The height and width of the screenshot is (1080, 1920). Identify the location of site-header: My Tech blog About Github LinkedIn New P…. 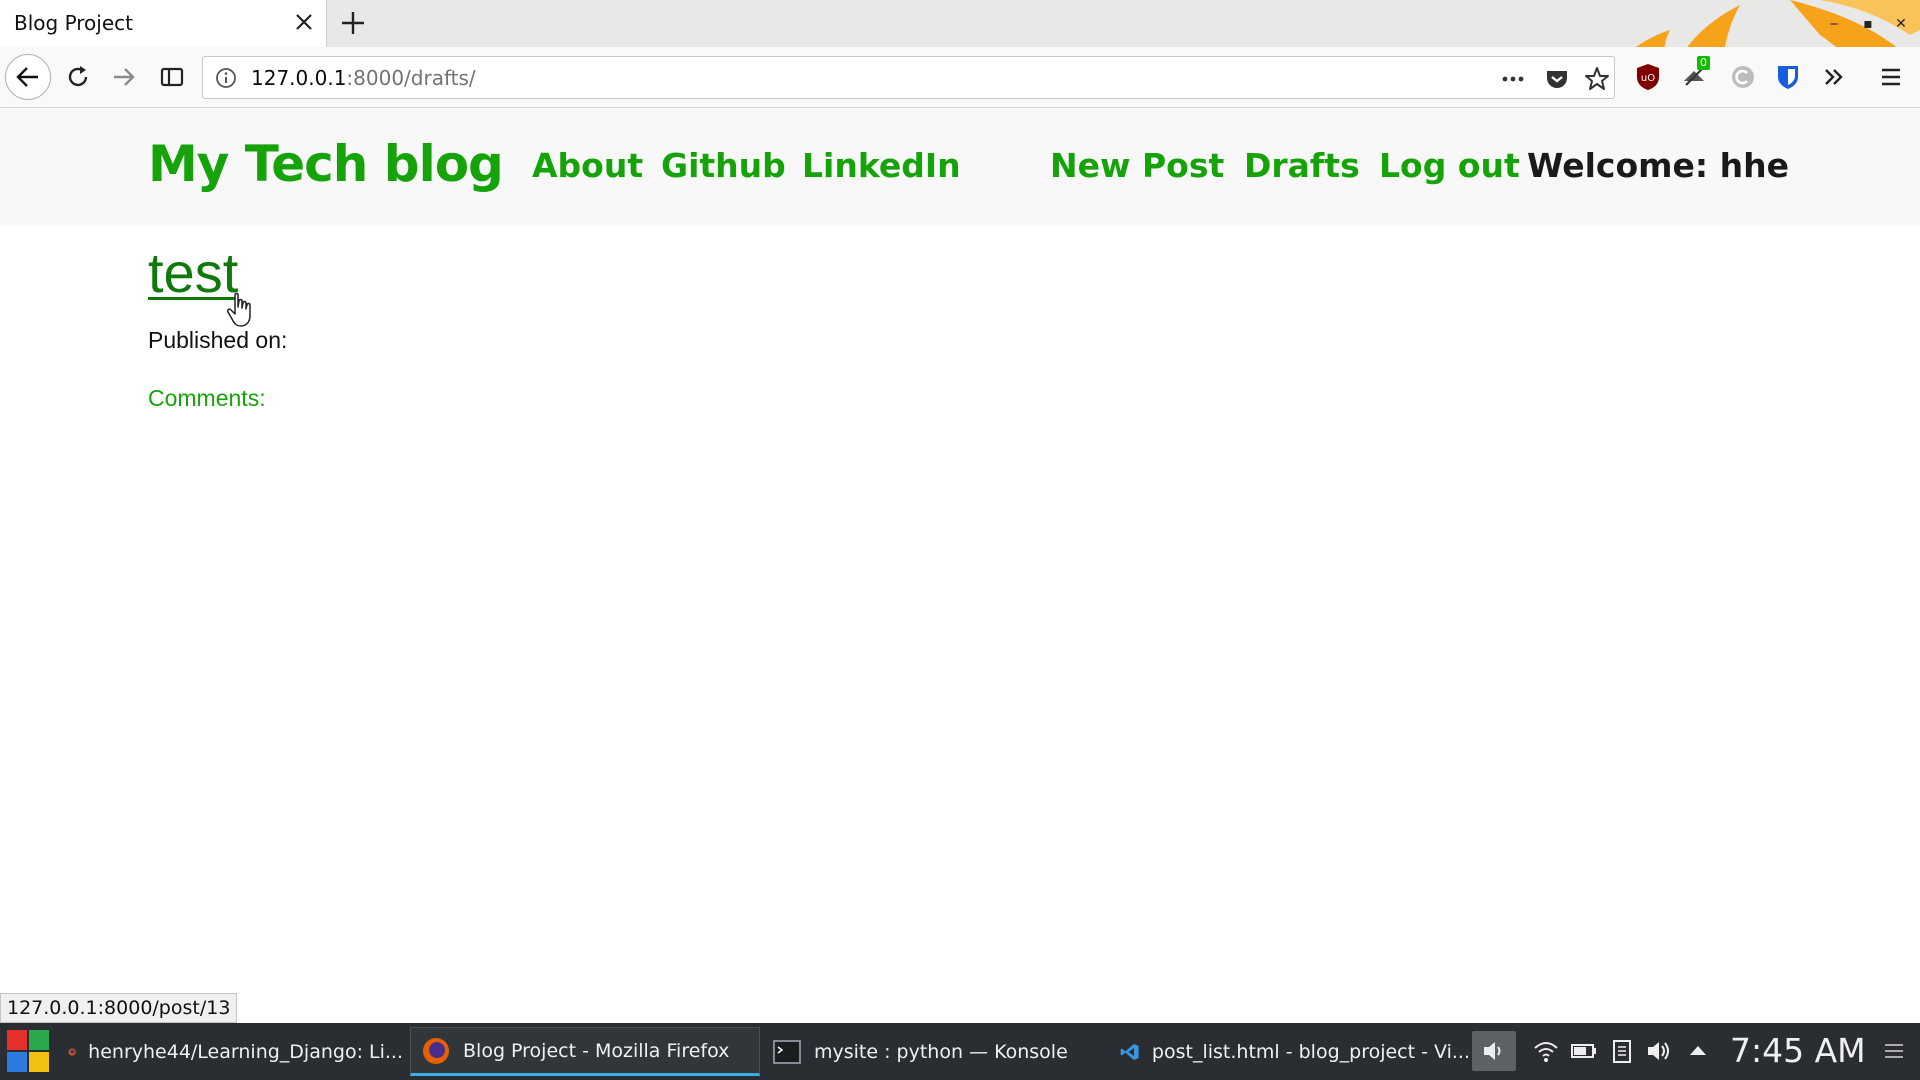
(960, 166).